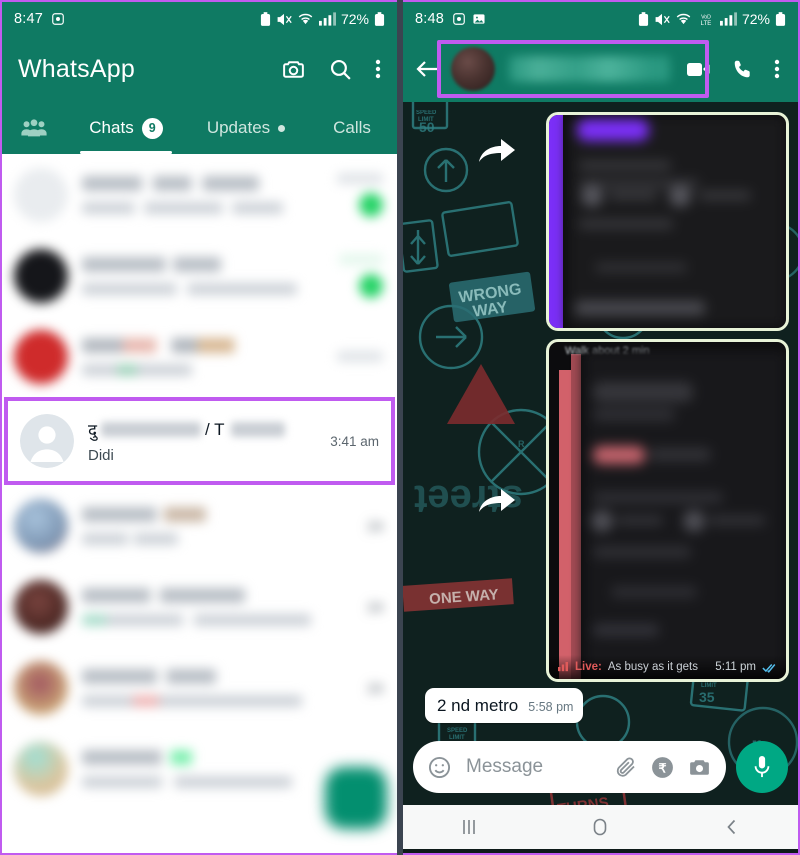 The width and height of the screenshot is (800, 855). I want to click on volte-icon: VoDLTE, so click(706, 20).